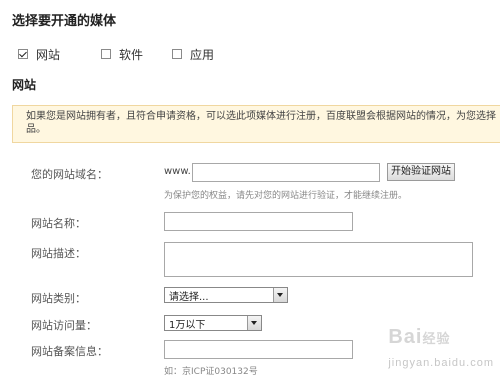 This screenshot has width=500, height=378. I want to click on site-desc-textarea, so click(318, 259).